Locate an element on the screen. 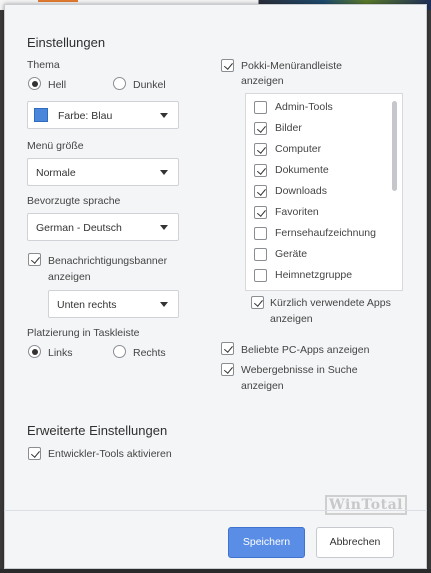  web-results-label: Webergebnisse in Suche is located at coordinates (299, 370).